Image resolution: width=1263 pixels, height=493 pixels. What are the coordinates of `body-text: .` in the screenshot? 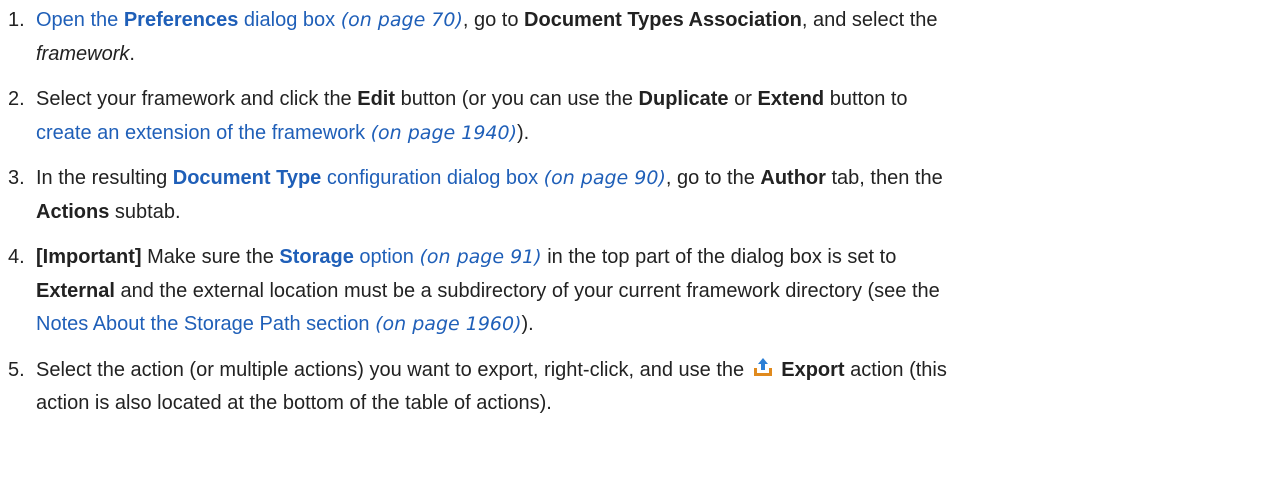 It's located at (132, 53).